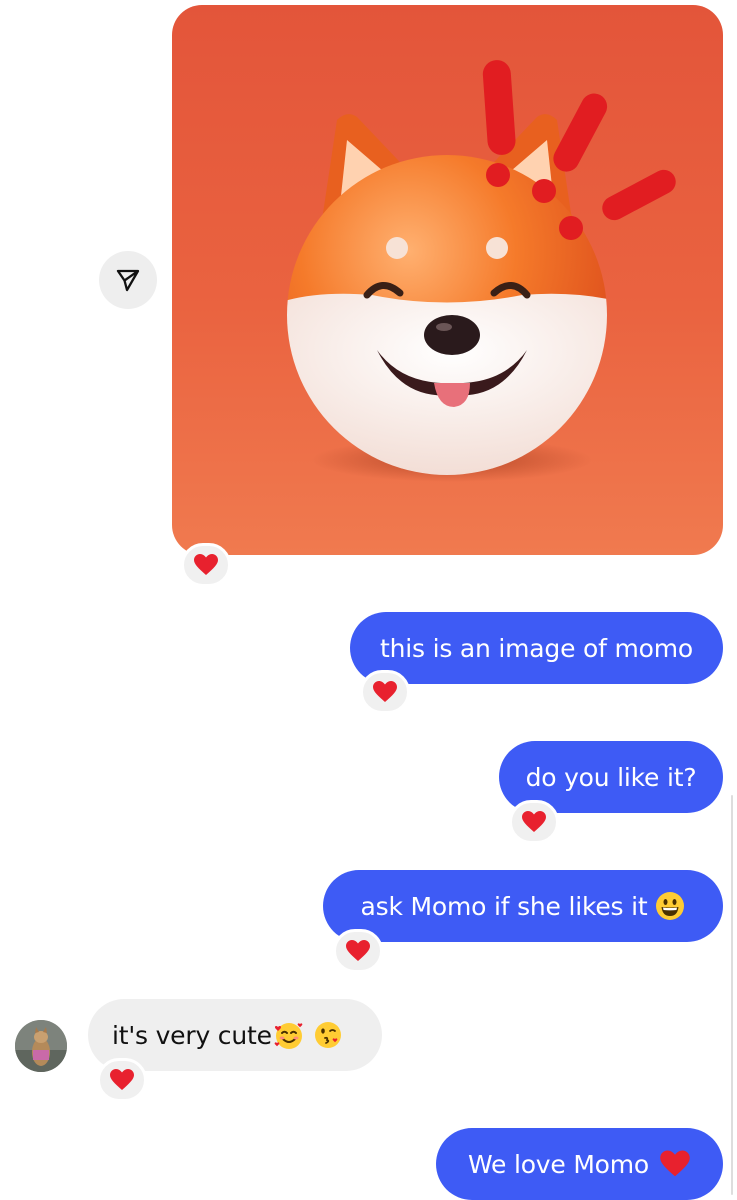 The height and width of the screenshot is (1200, 737). What do you see at coordinates (504, 906) in the screenshot?
I see `message-text: ask Momo if she likes it` at bounding box center [504, 906].